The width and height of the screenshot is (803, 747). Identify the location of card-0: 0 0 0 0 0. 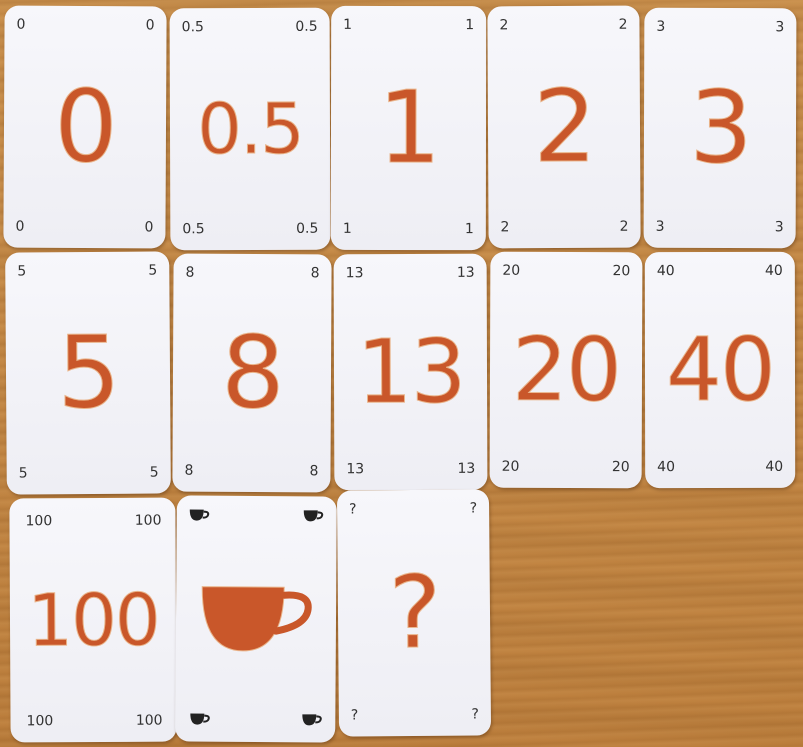
(85, 127).